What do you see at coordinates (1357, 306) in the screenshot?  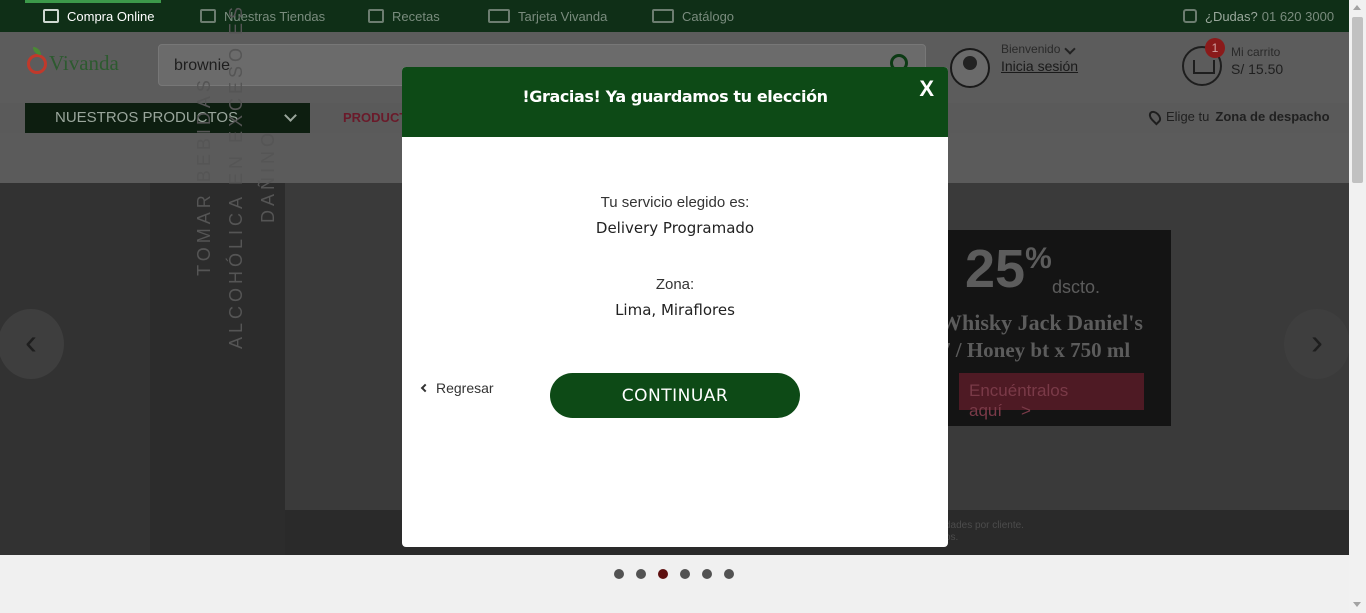 I see `page-scrollbar` at bounding box center [1357, 306].